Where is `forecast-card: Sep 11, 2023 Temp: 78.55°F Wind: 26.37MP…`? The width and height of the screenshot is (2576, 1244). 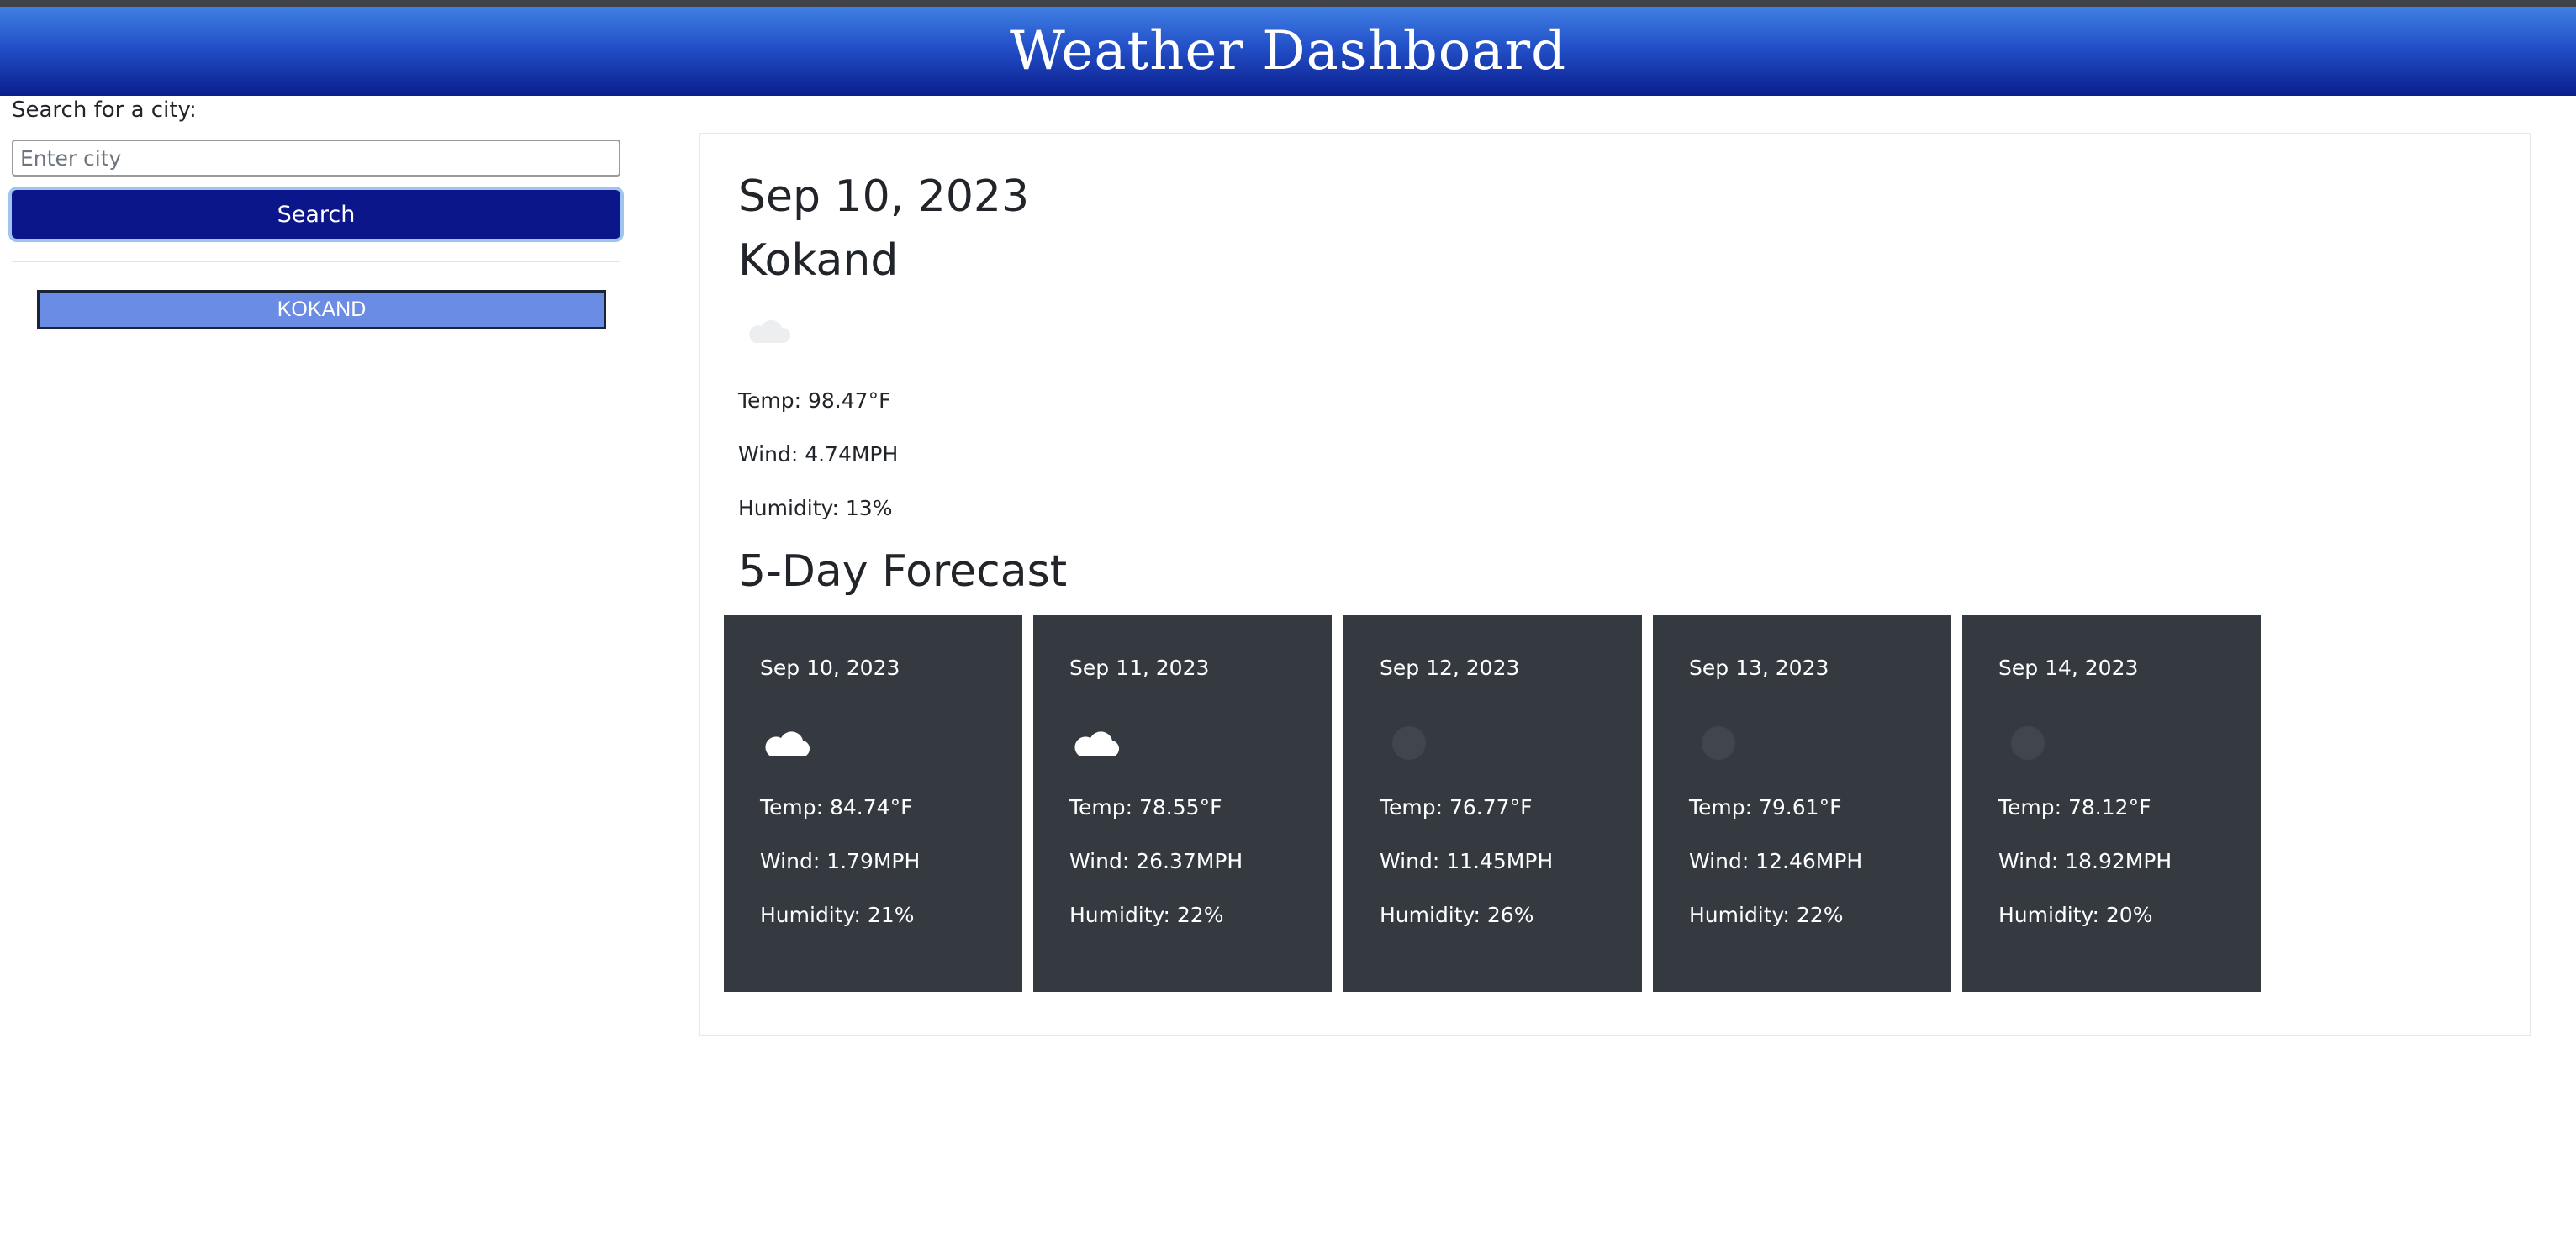
forecast-card: Sep 11, 2023 Temp: 78.55°F Wind: 26.37MP… is located at coordinates (1183, 803).